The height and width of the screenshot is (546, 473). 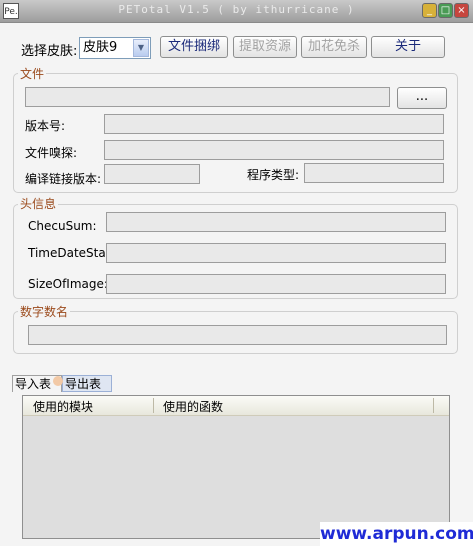 What do you see at coordinates (237, 335) in the screenshot?
I see `signature-field` at bounding box center [237, 335].